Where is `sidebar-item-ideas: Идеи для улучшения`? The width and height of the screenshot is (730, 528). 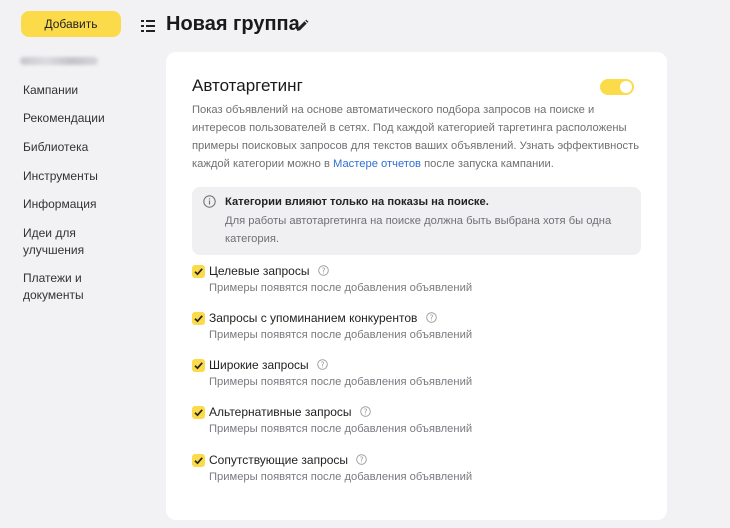 sidebar-item-ideas: Идеи для улучшения is located at coordinates (63, 242).